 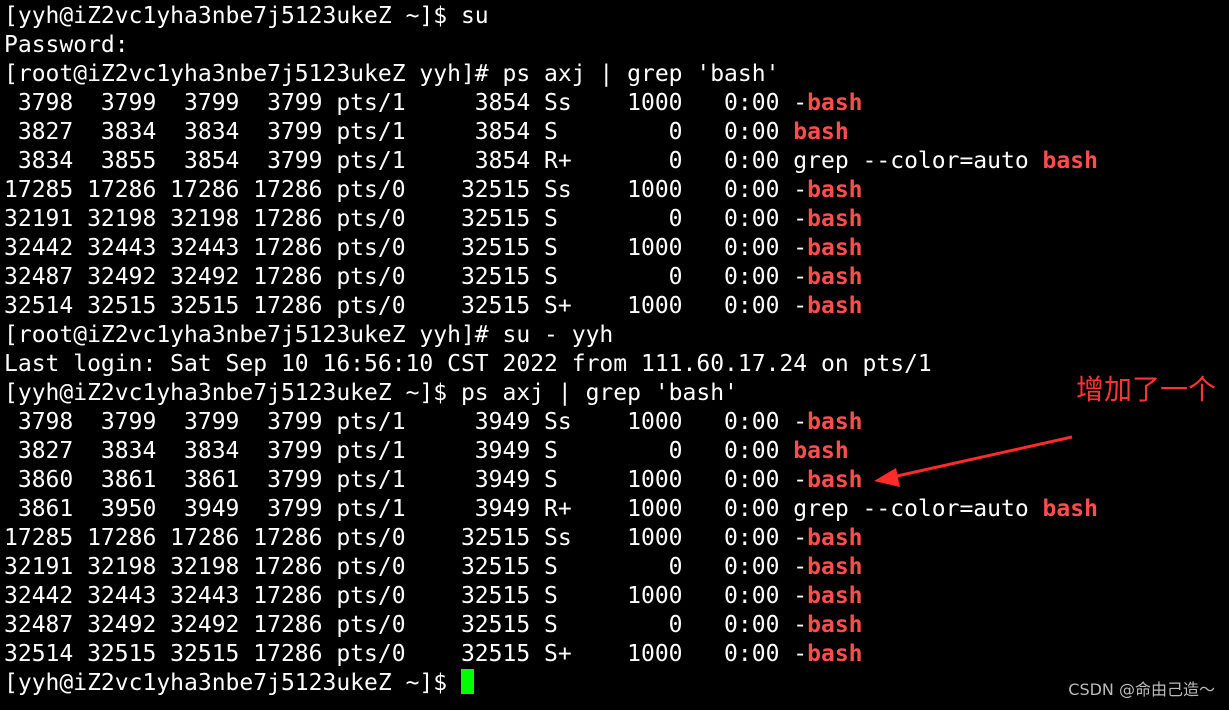 I want to click on terminal-prompt-line: [yyh@iZ2vc1yha3nbe7j5123ukeZ ~]$, so click(x=616, y=683).